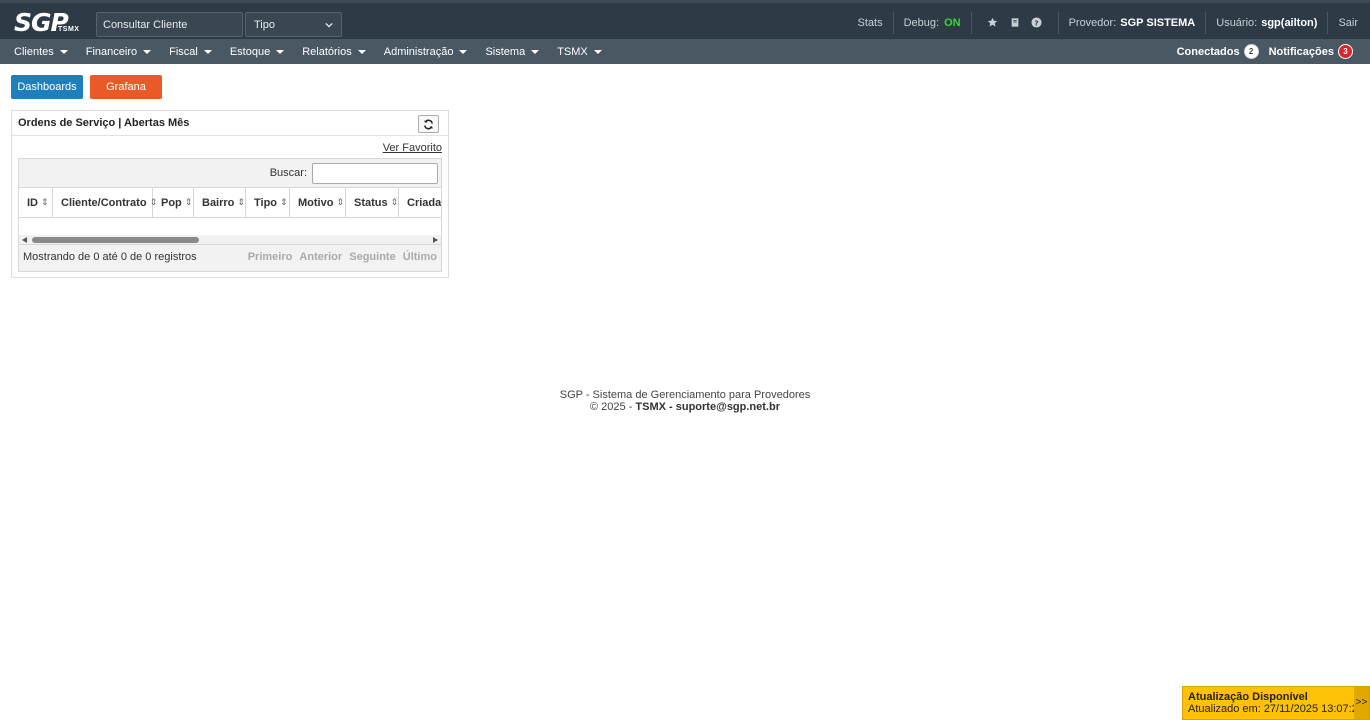 The height and width of the screenshot is (720, 1370). I want to click on column-label: Cliente/Contrato, so click(104, 202).